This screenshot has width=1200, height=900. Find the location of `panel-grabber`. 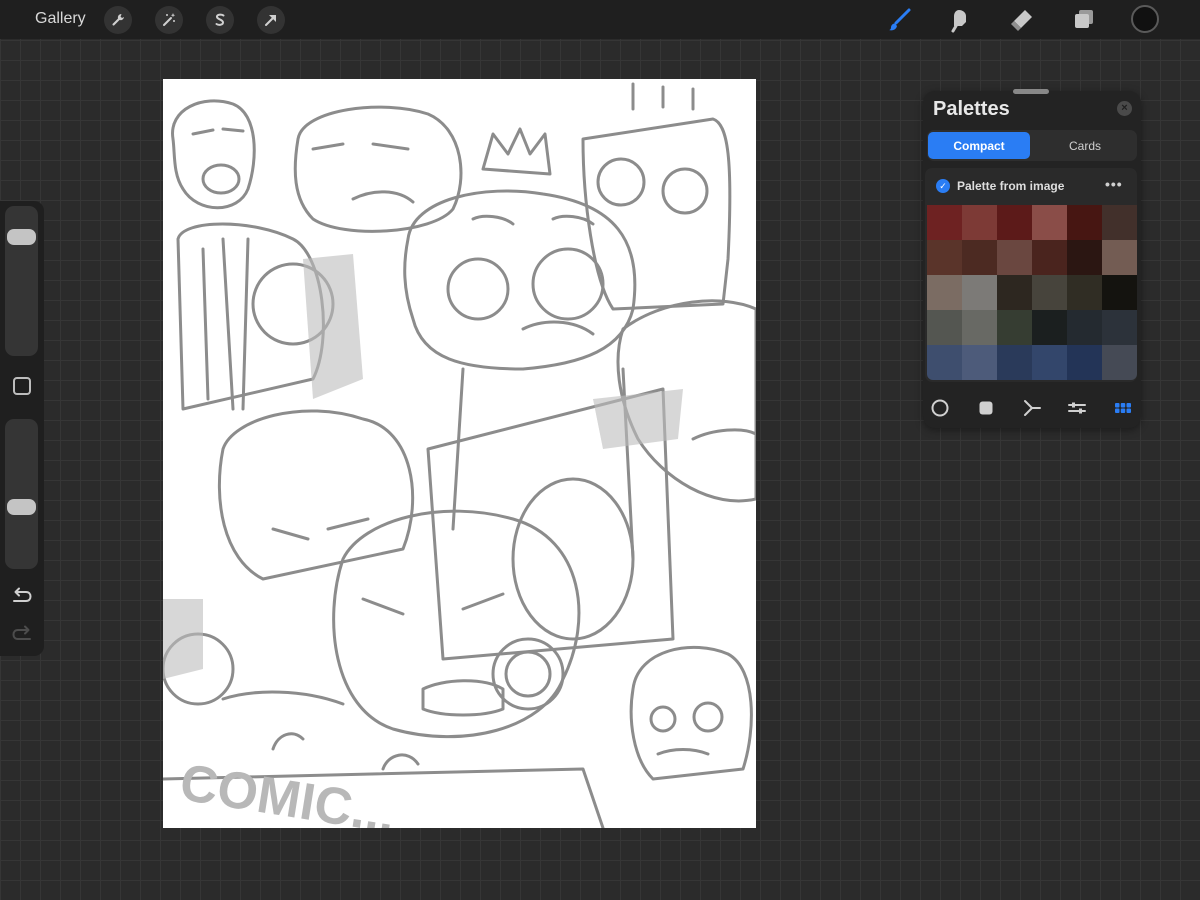

panel-grabber is located at coordinates (1031, 91).